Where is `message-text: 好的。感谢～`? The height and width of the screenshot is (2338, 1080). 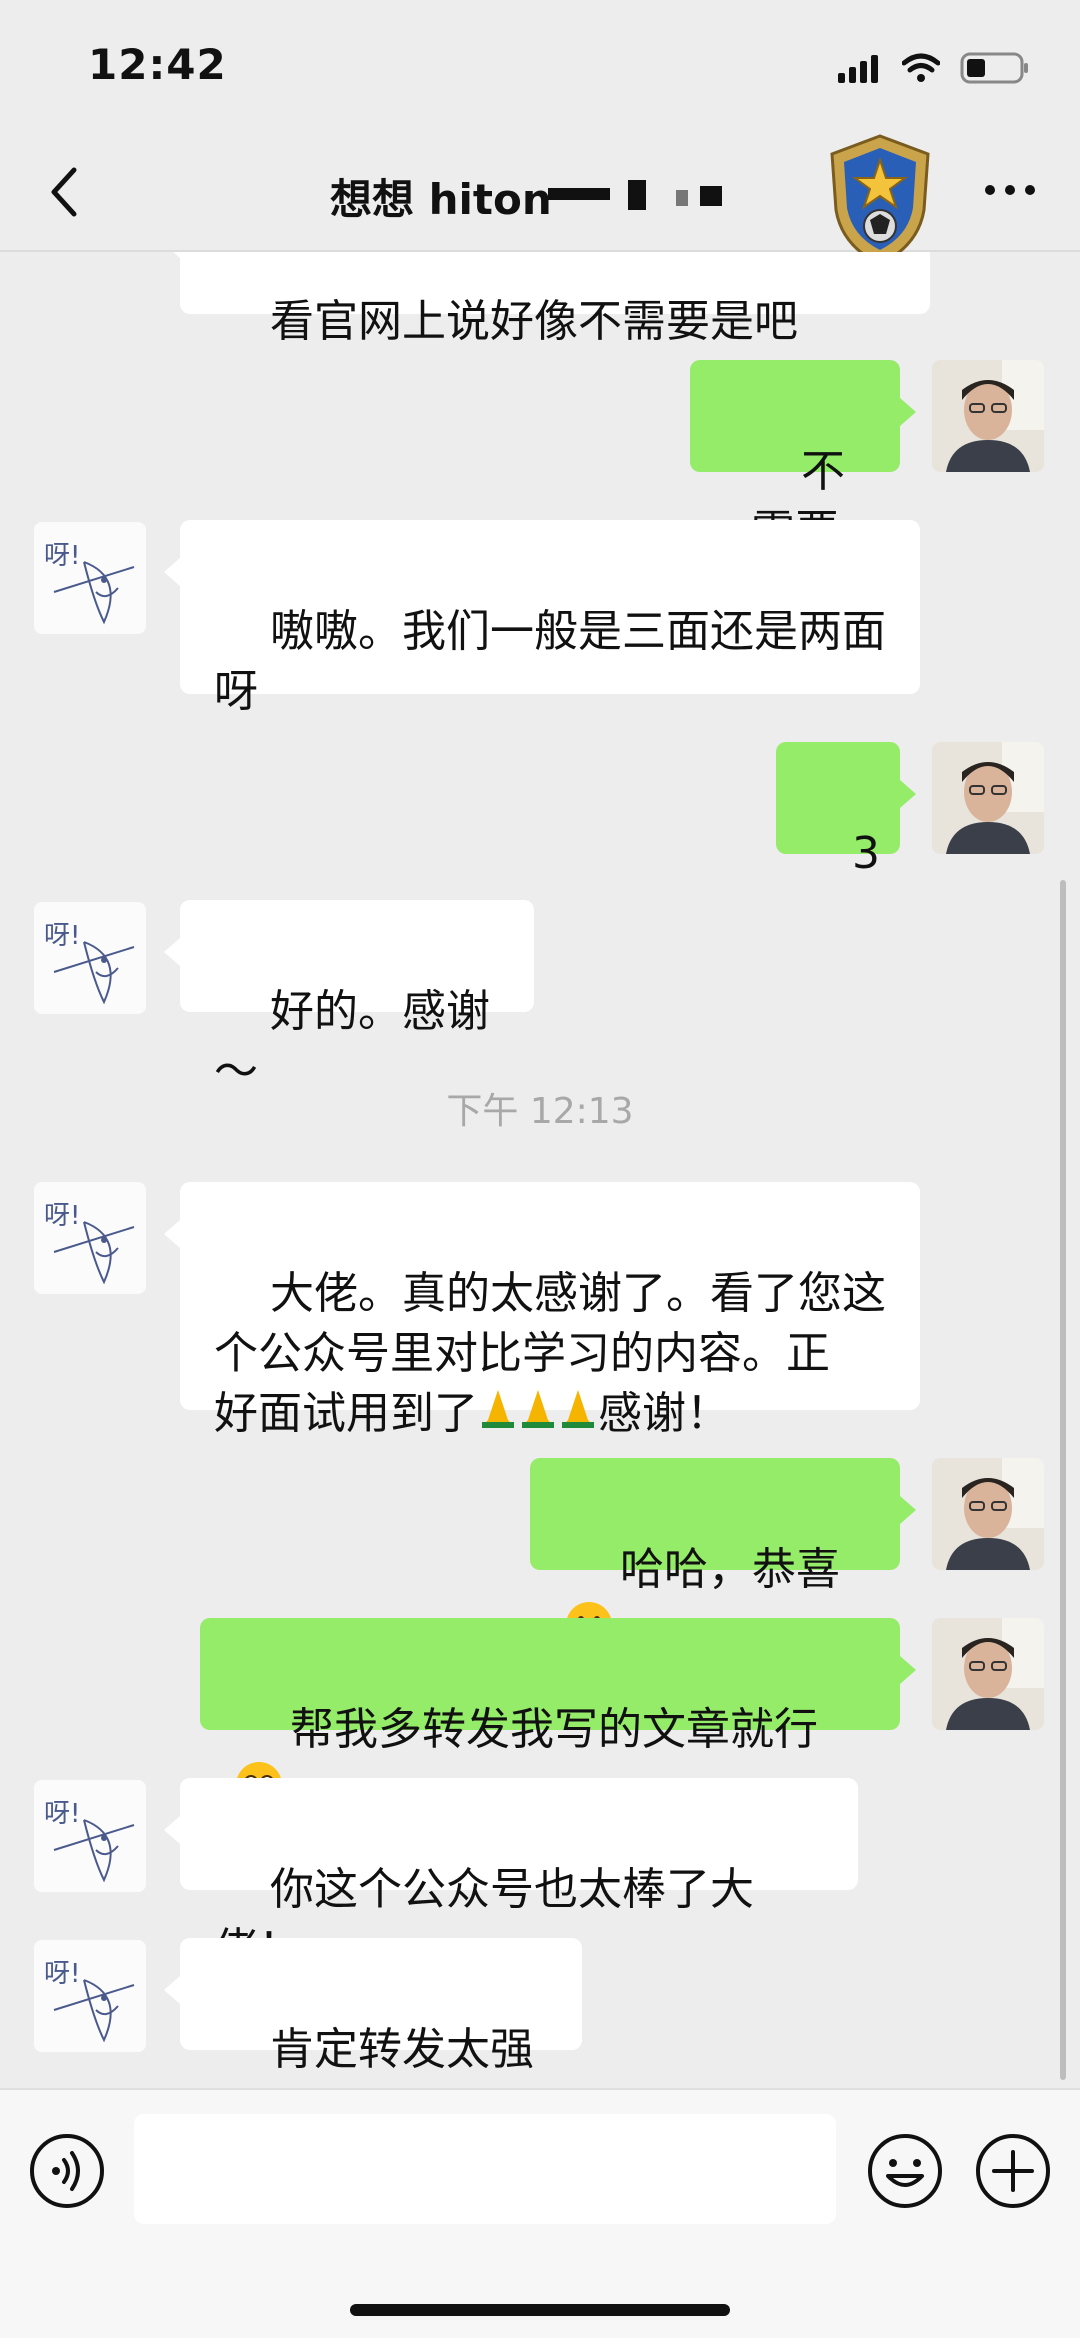 message-text: 好的。感谢～ is located at coordinates (352, 1041).